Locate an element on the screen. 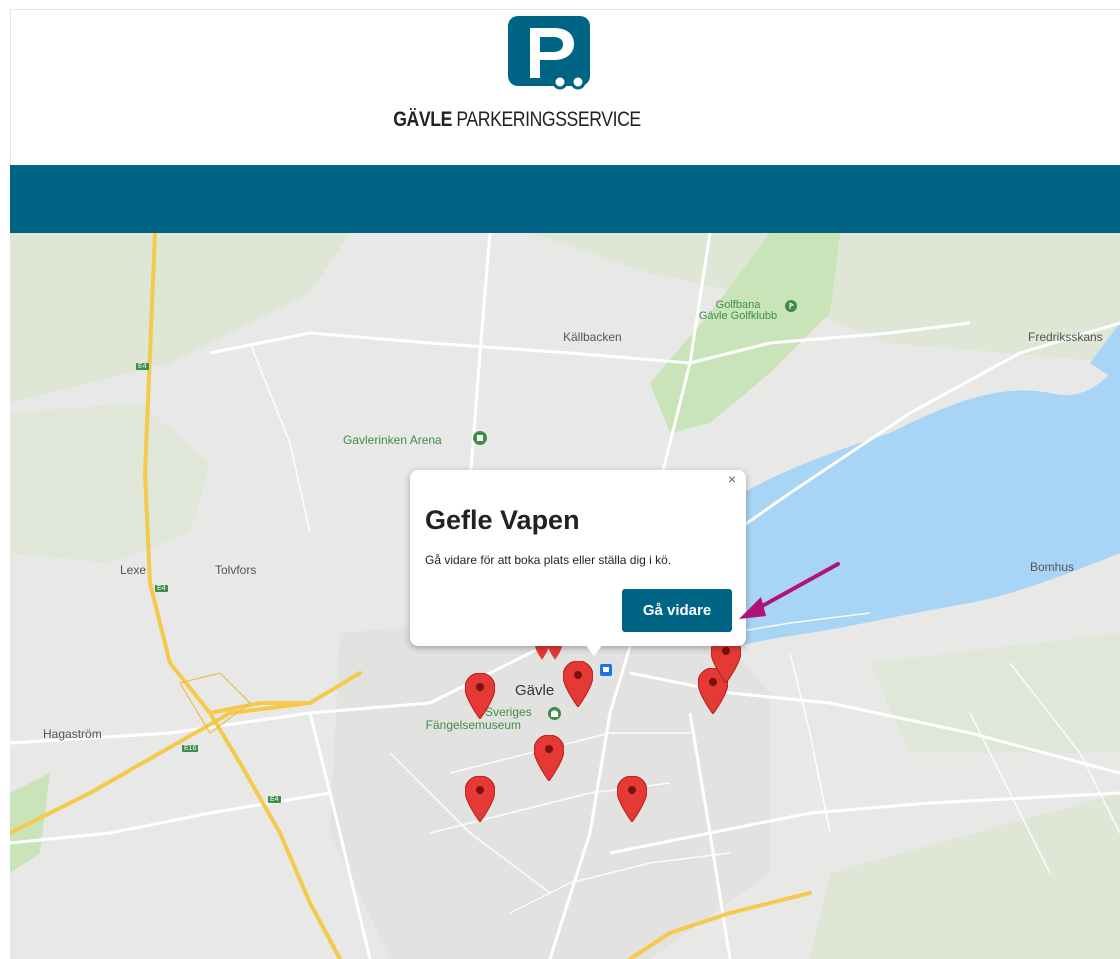  label-fredriksskans: Fredriksskans is located at coordinates (1065, 337).